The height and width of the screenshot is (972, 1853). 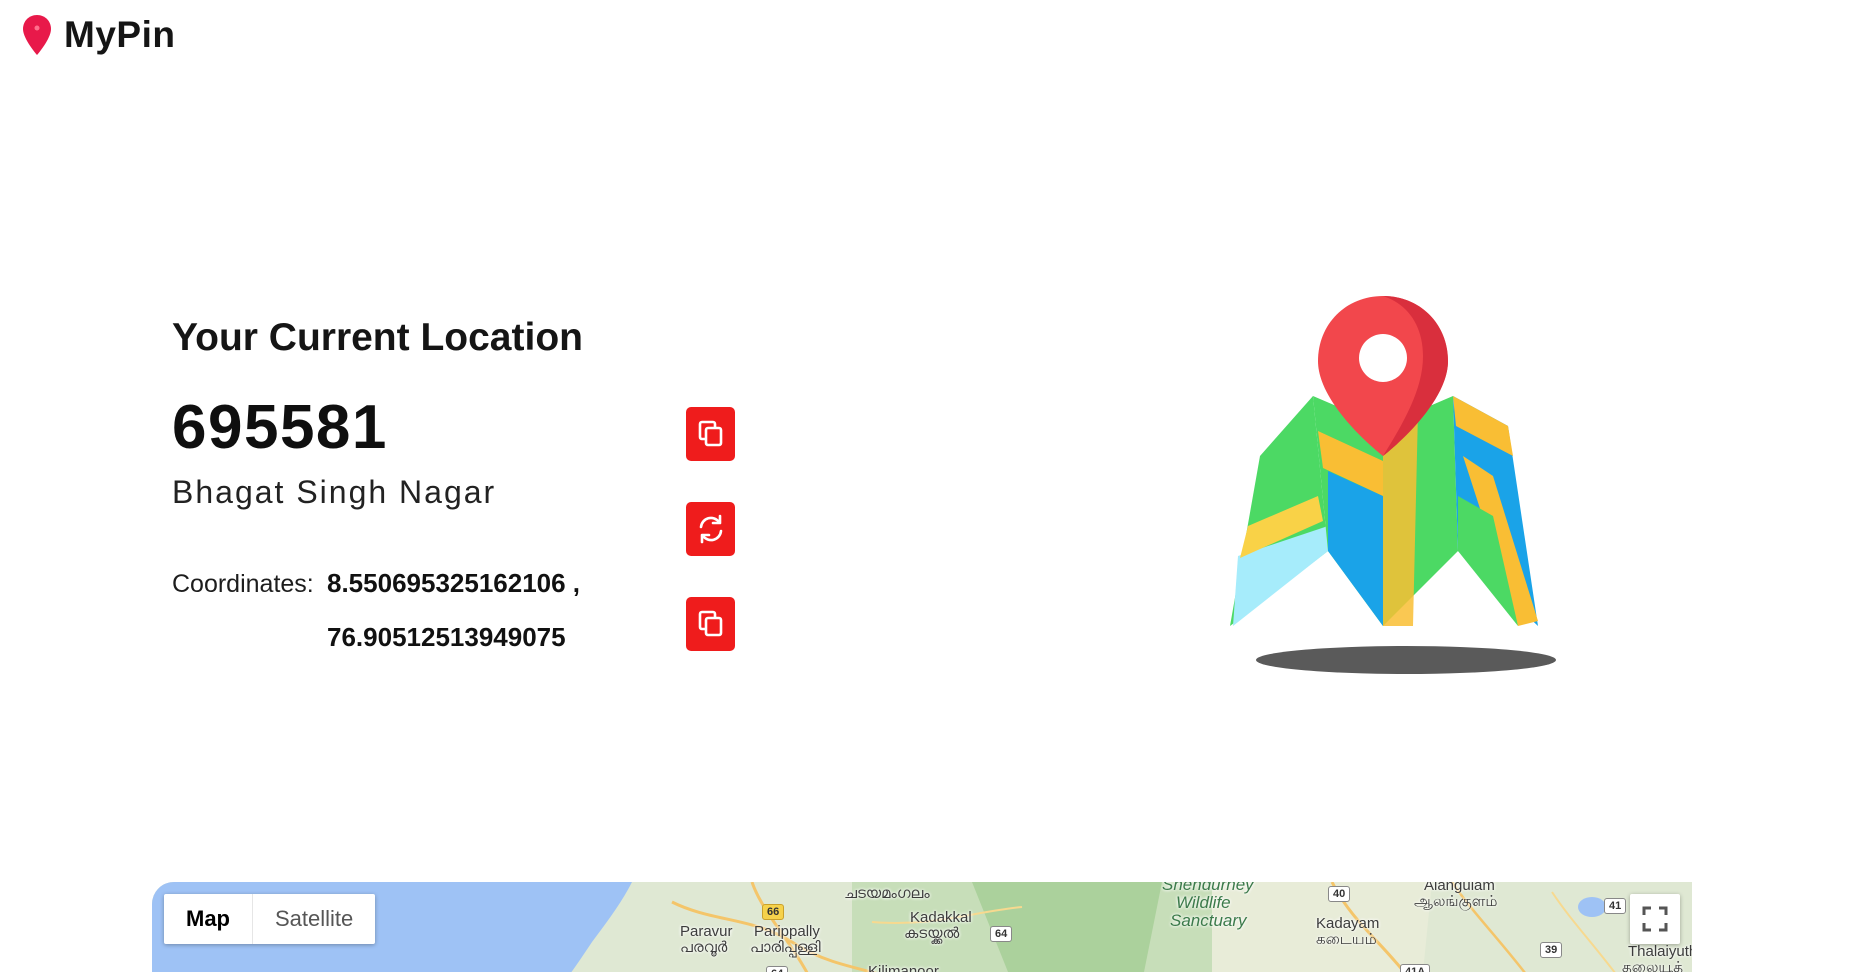 I want to click on place-name: Bhagat Singh Nagar, so click(x=334, y=492).